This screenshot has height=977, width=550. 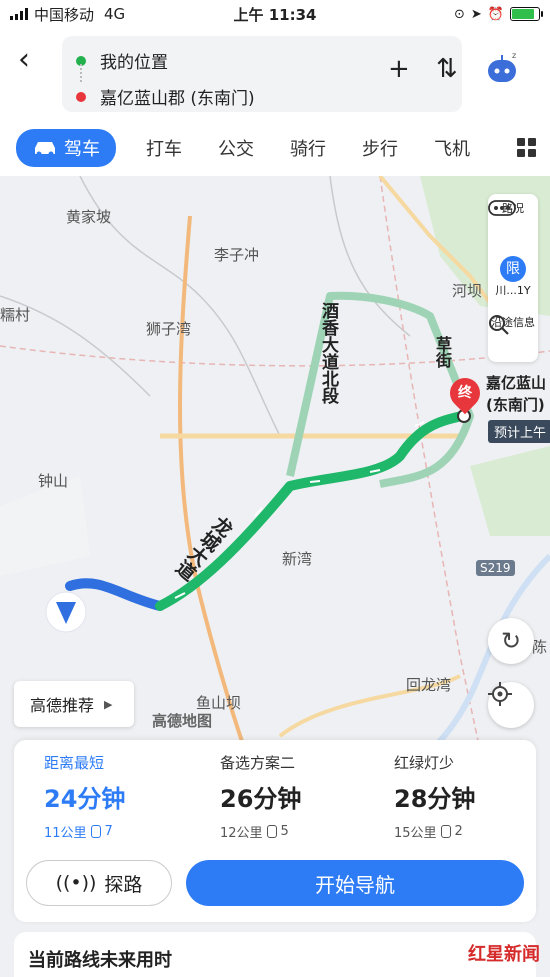 I want to click on destination-pin-label: 终, so click(x=465, y=393).